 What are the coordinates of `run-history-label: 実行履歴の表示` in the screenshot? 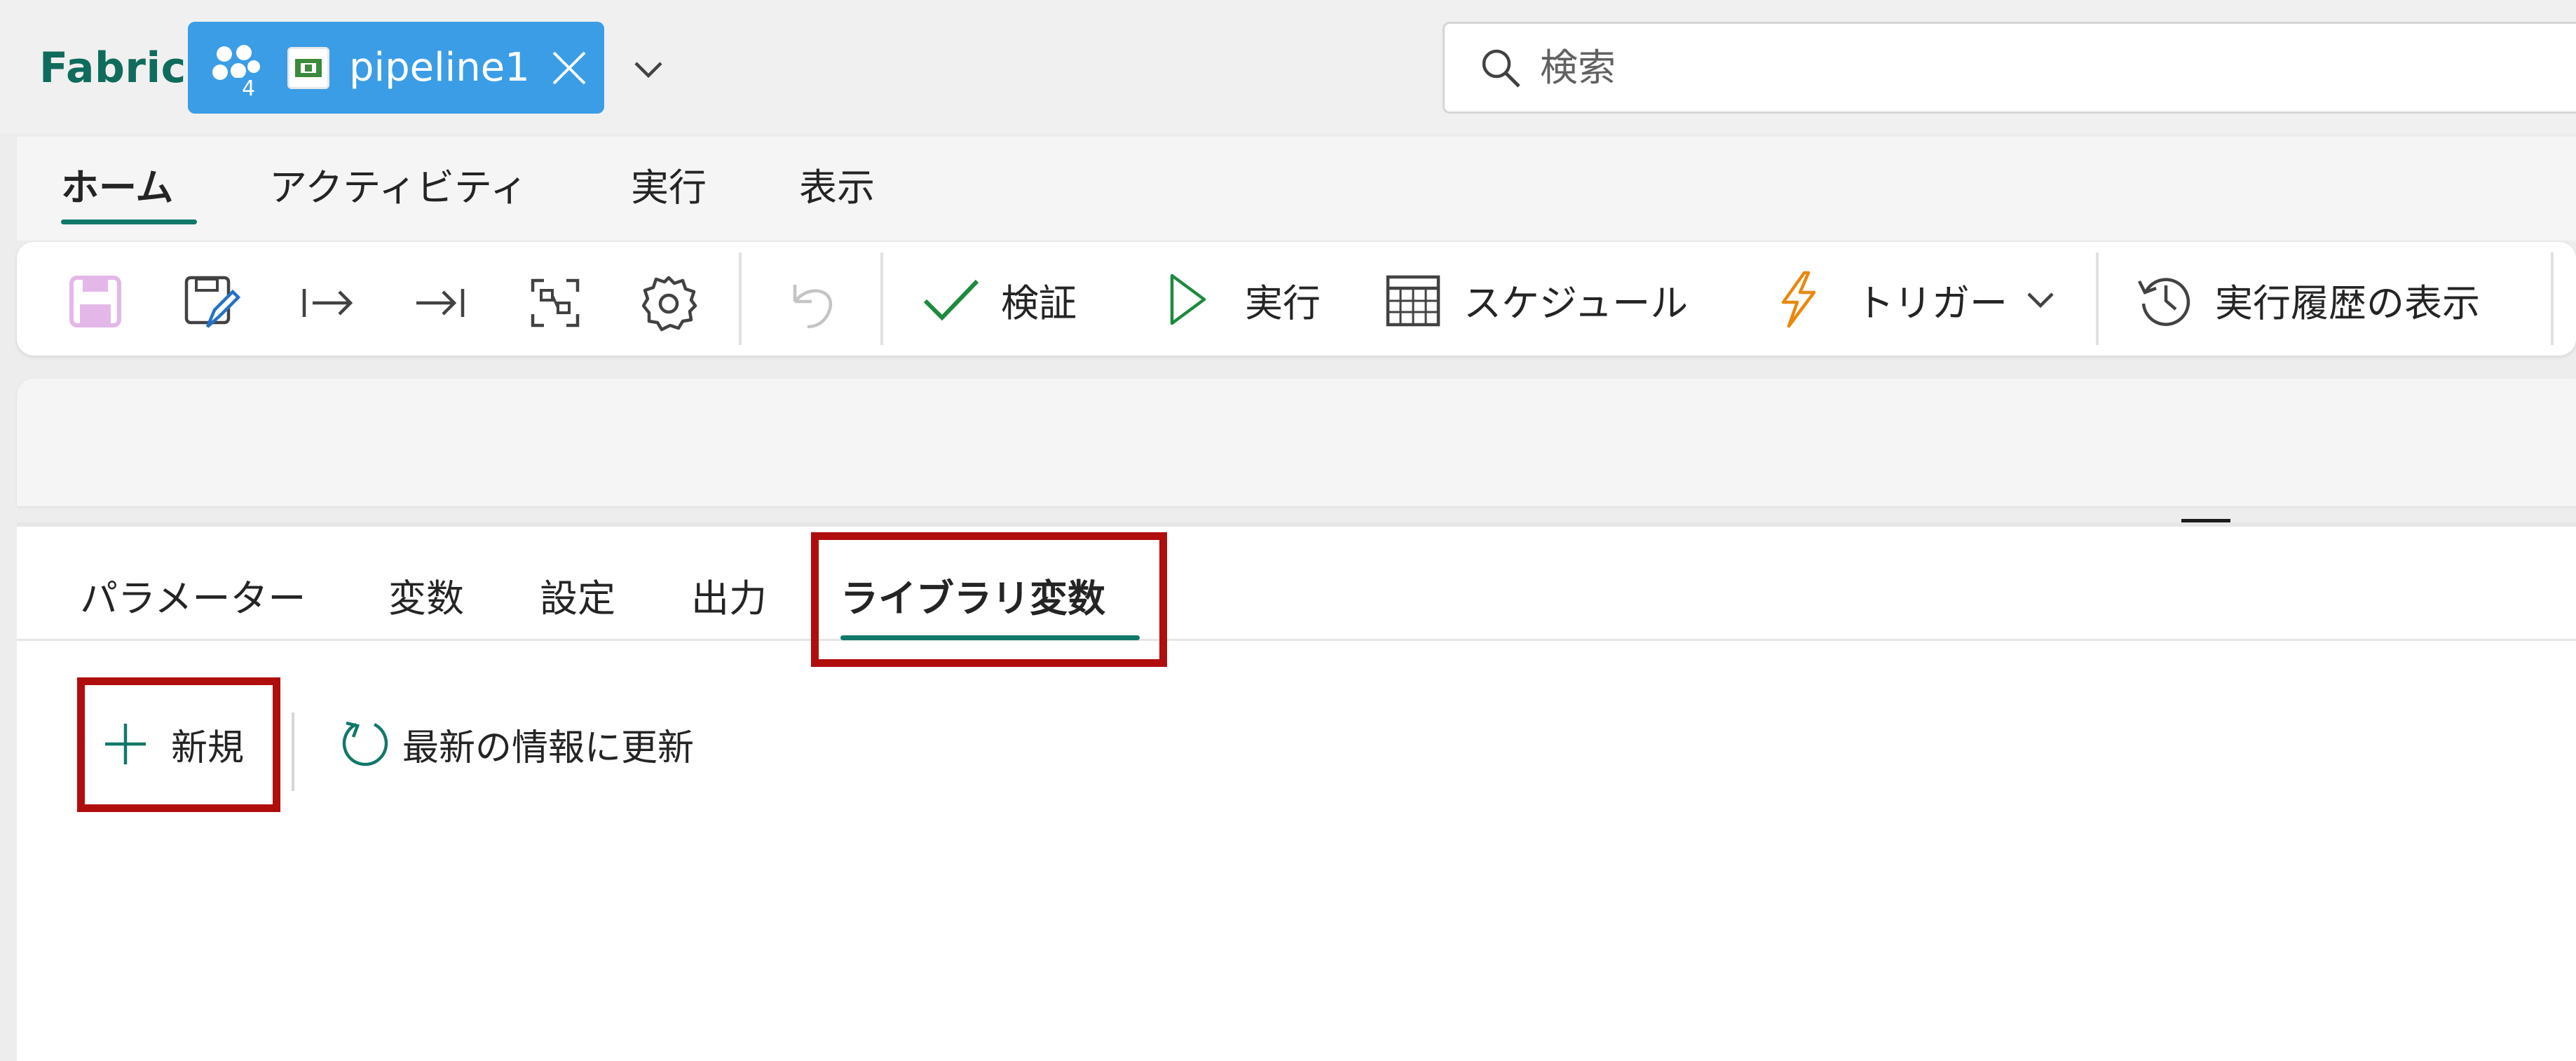 It's located at (2347, 303).